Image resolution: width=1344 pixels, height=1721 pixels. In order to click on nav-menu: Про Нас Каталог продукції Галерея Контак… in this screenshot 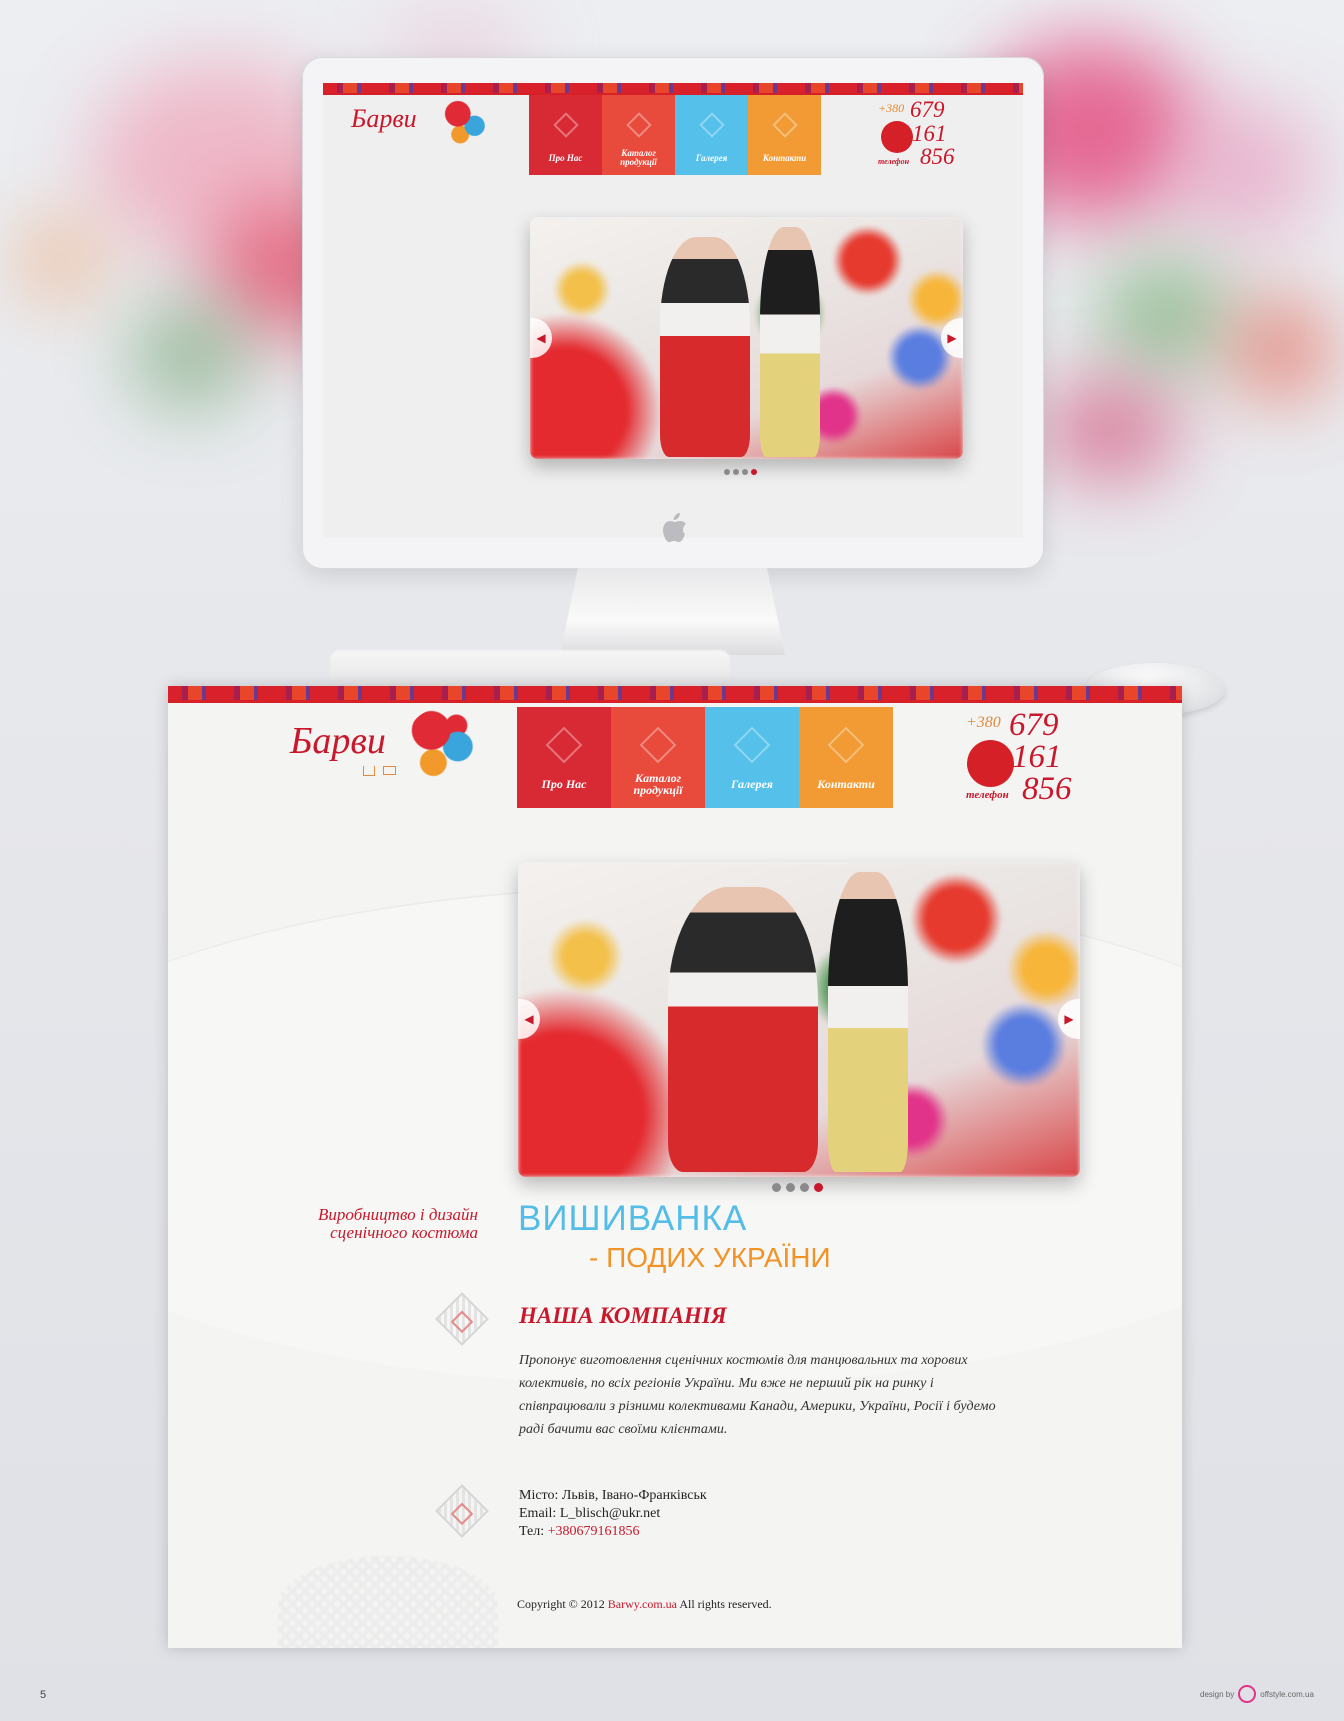, I will do `click(705, 757)`.